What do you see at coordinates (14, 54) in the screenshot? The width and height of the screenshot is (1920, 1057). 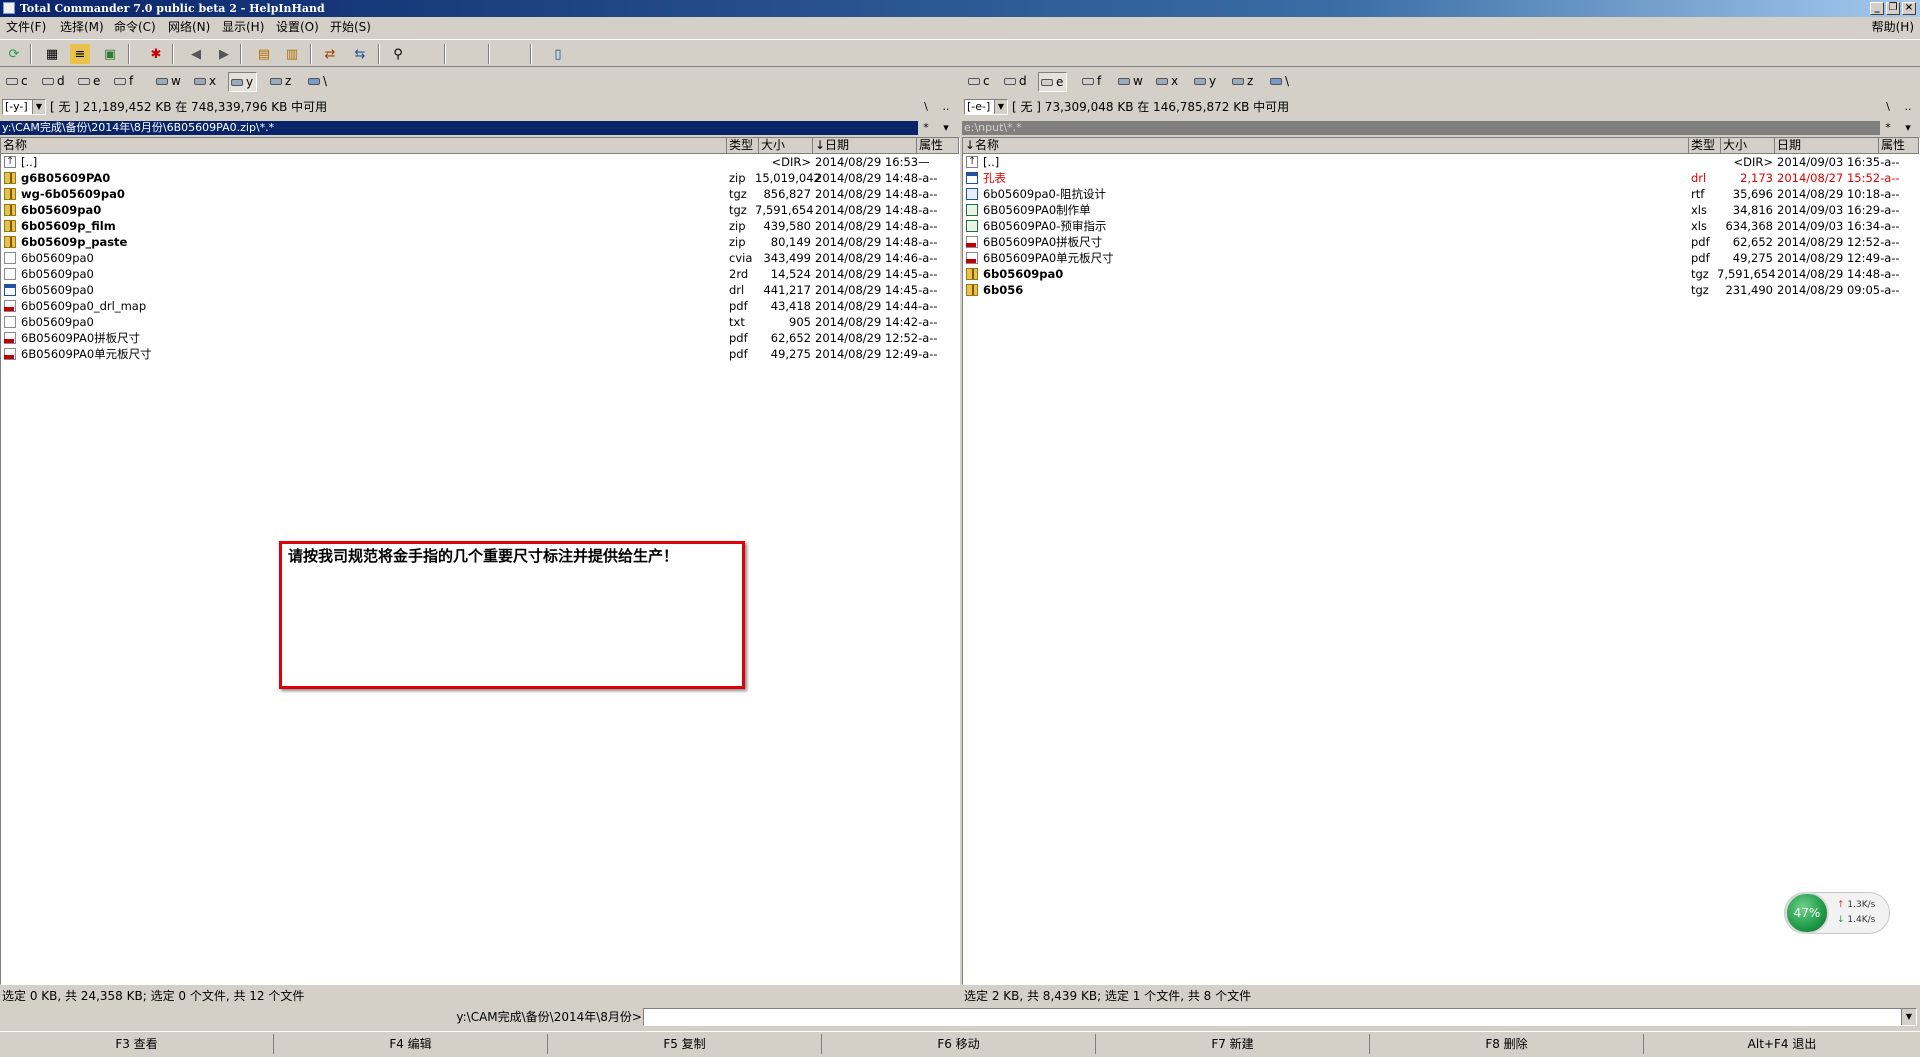 I see `refresh-icon: ⟳` at bounding box center [14, 54].